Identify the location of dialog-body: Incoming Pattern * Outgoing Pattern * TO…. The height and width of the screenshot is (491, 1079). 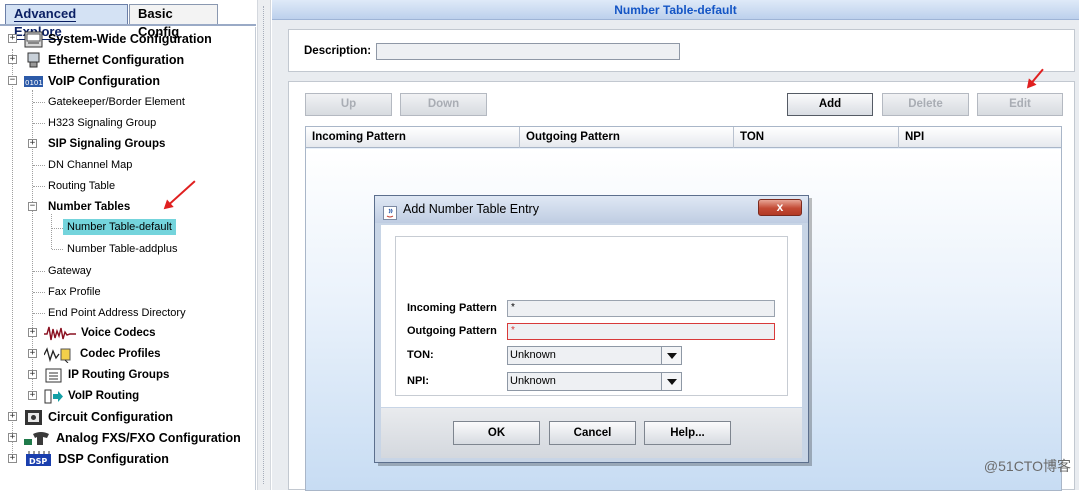
(591, 316).